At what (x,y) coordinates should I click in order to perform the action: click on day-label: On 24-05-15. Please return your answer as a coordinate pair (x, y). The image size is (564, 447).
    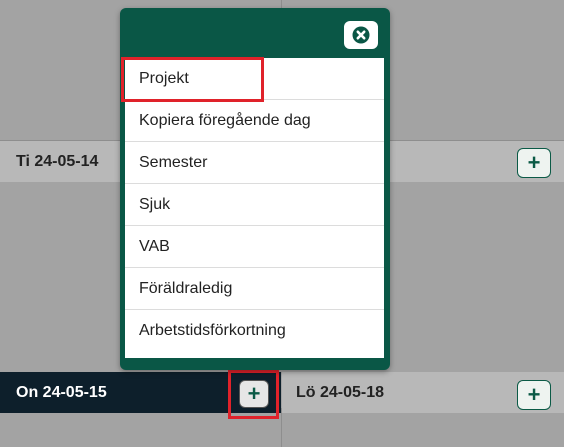
    Looking at the image, I should click on (61, 392).